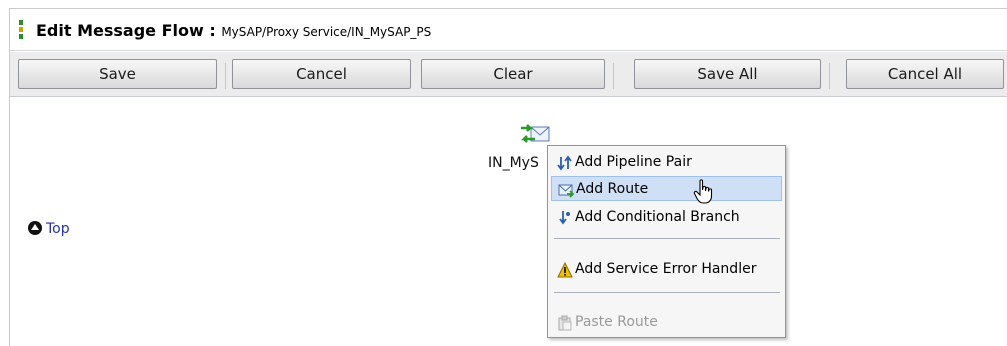  What do you see at coordinates (117, 74) in the screenshot?
I see `save-button: Save` at bounding box center [117, 74].